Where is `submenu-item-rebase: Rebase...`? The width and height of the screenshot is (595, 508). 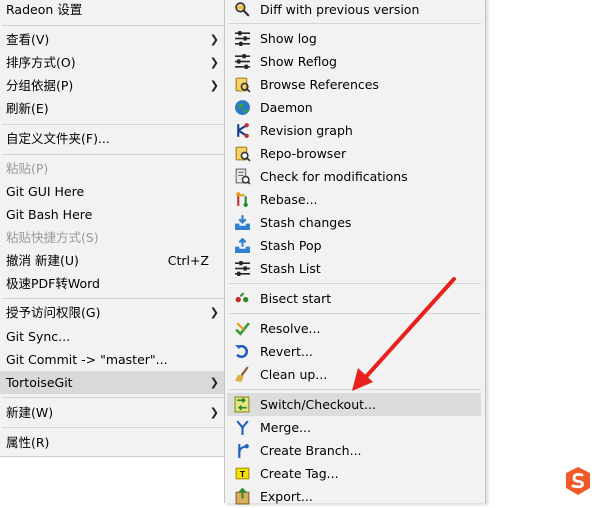
submenu-item-rebase: Rebase... is located at coordinates (355, 199).